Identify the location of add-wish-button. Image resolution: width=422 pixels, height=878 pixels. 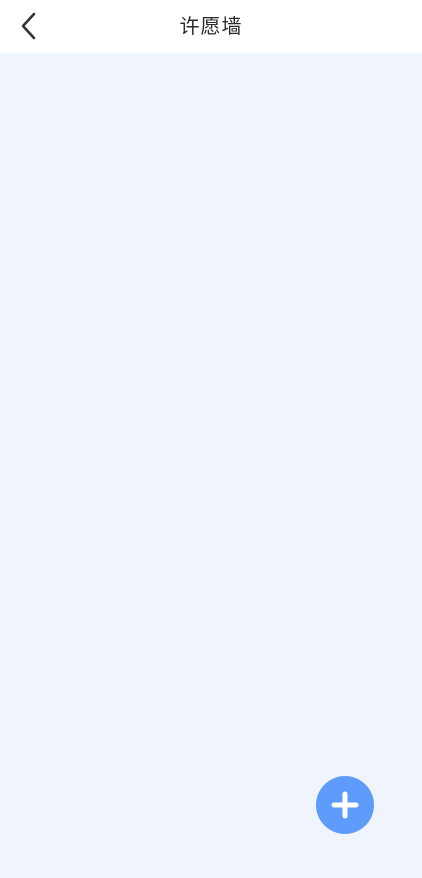
(345, 805).